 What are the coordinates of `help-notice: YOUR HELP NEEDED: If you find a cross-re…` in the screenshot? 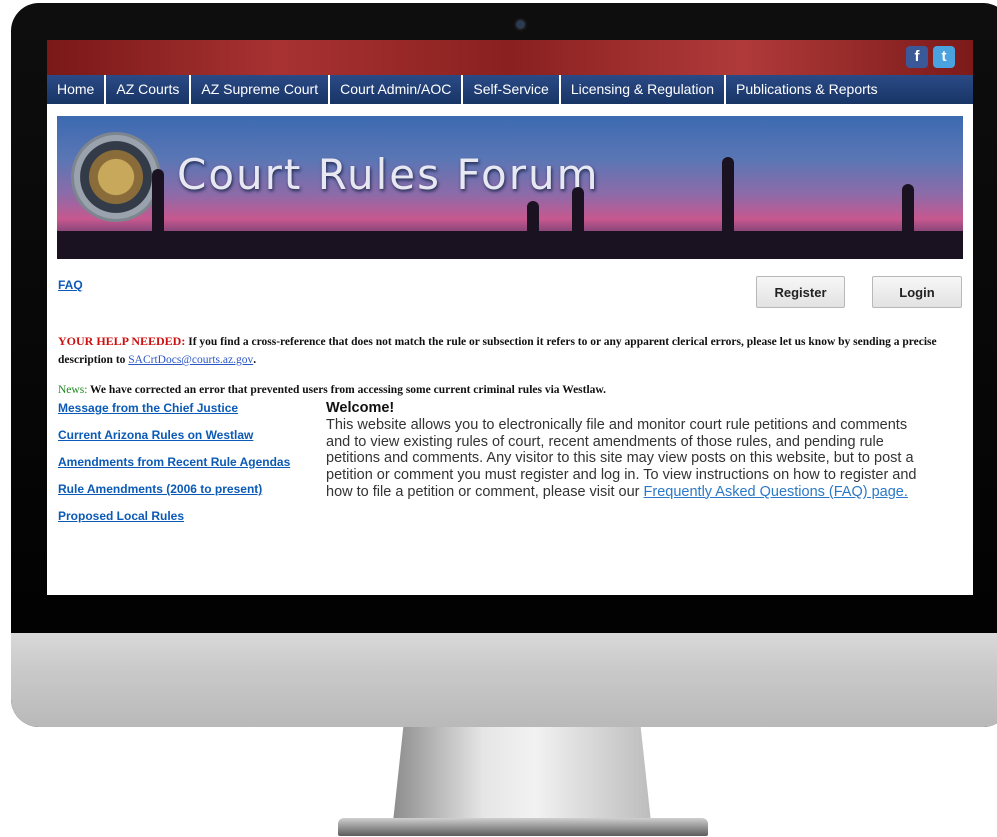 It's located at (513, 350).